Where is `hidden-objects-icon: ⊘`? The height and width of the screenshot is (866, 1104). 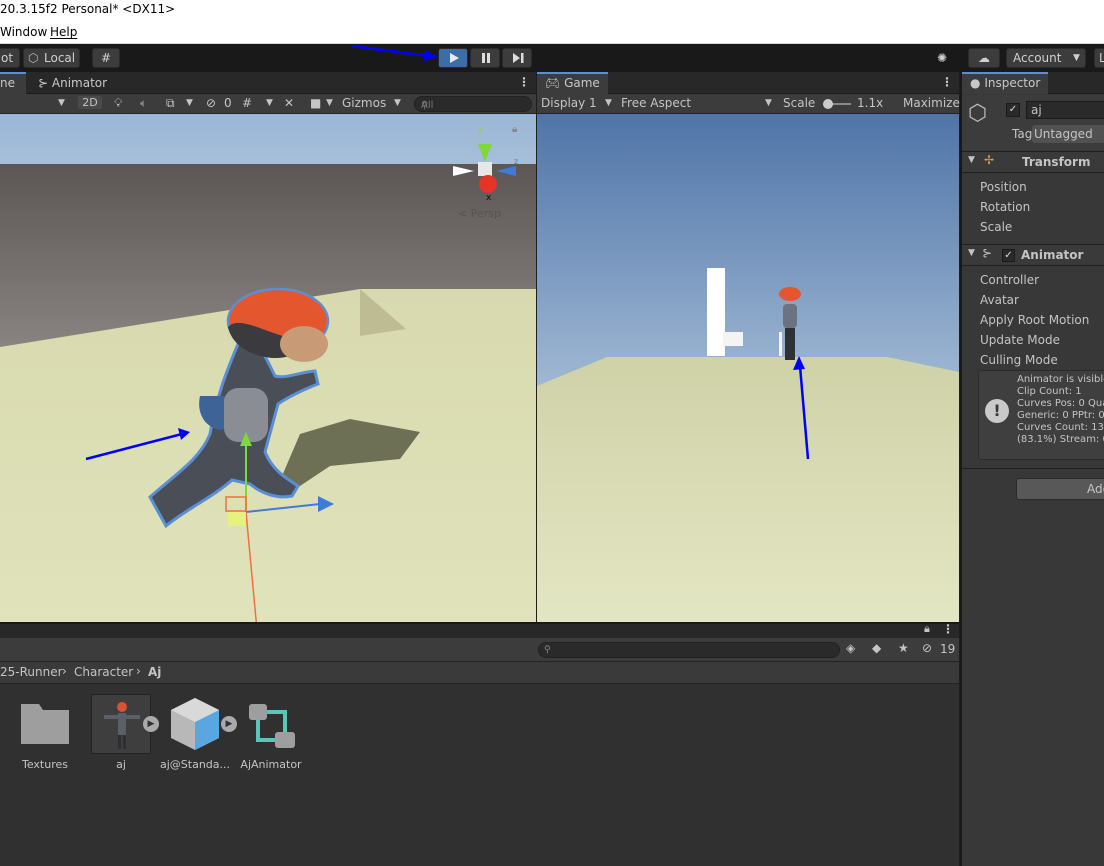
hidden-objects-icon: ⊘ is located at coordinates (211, 103).